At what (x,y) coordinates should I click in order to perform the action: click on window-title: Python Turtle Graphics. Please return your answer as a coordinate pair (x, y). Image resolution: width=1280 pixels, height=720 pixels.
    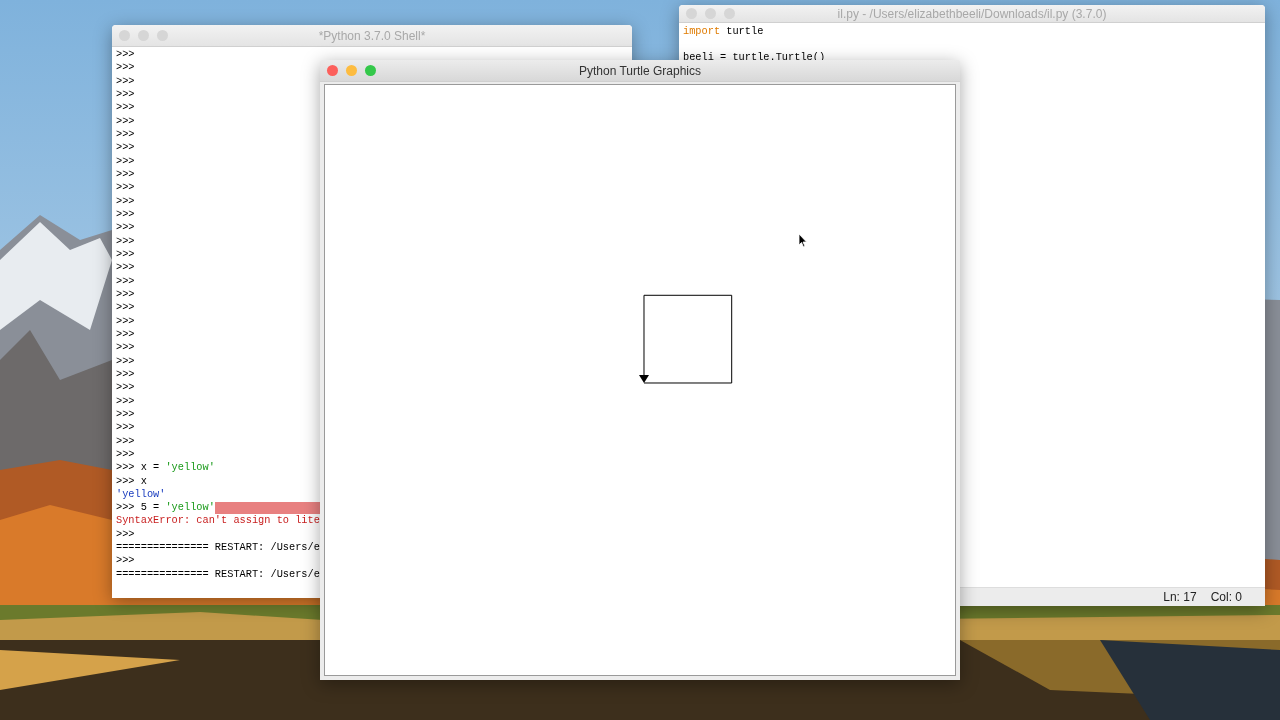
    Looking at the image, I should click on (640, 70).